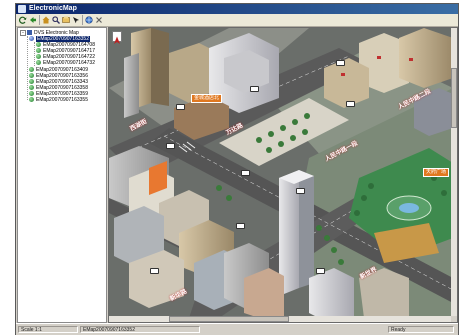 The image size is (470, 336). I want to click on toolbar, so click(237, 20).